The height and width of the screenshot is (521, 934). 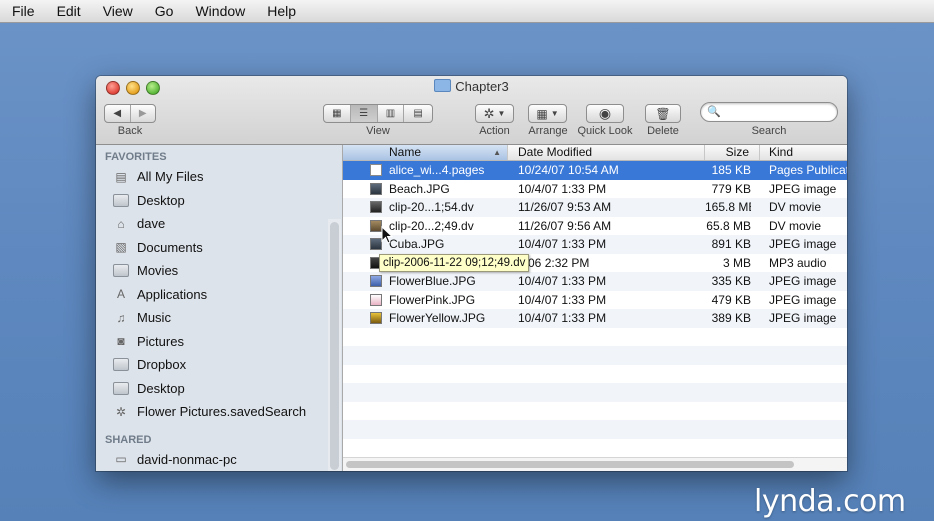 I want to click on all-files-icon: ▤, so click(x=121, y=176).